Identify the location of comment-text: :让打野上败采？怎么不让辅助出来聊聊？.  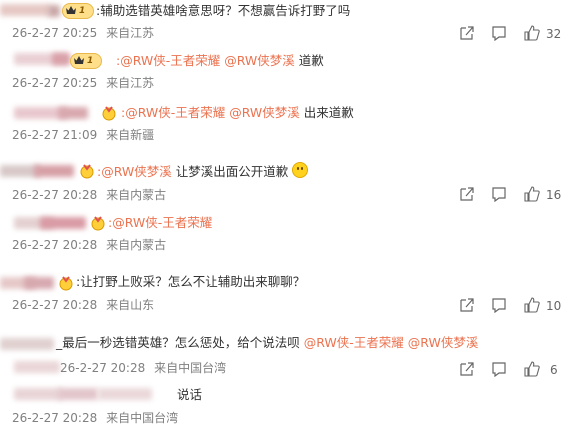
(191, 281).